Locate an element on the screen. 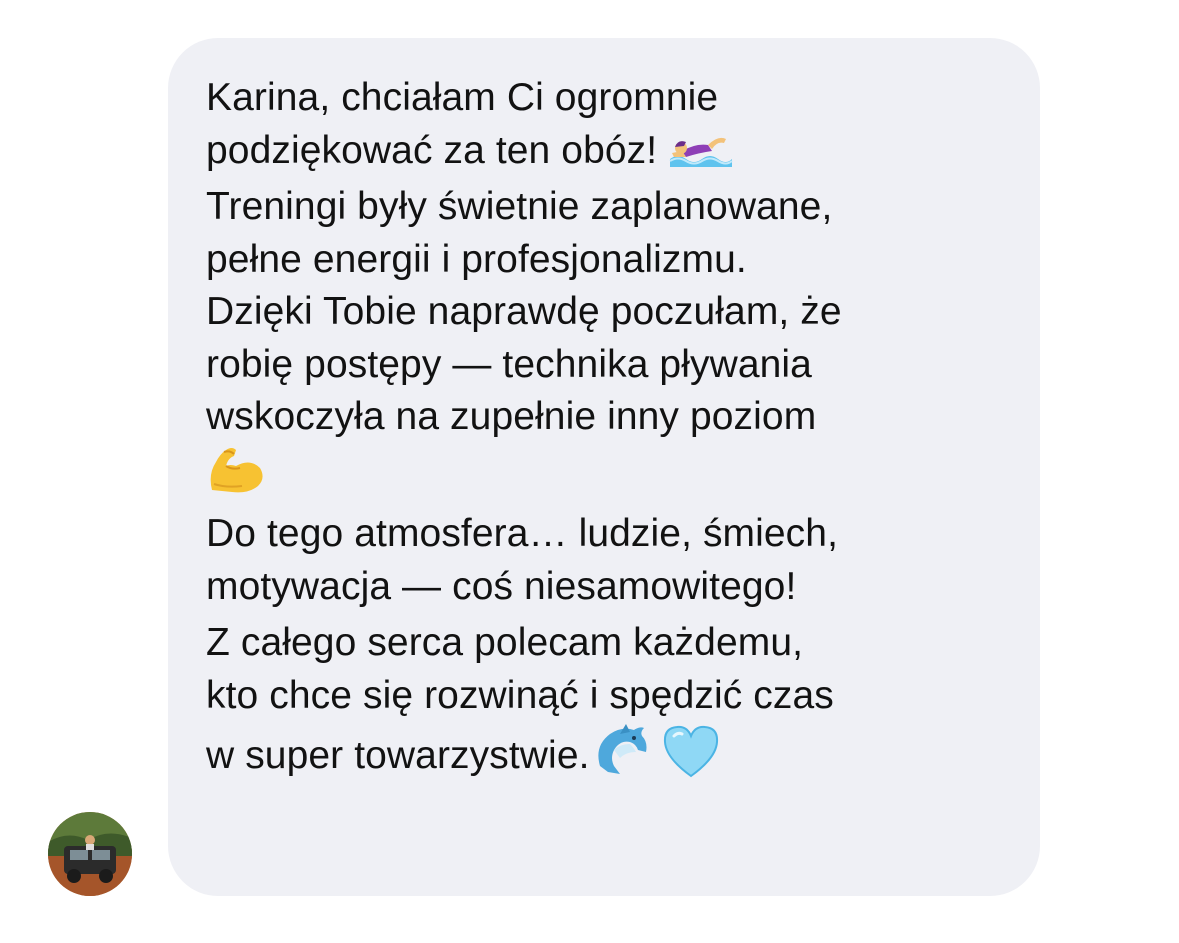 The width and height of the screenshot is (1179, 943). message-line: kto chce się rozwinąć i spędzić czas is located at coordinates (520, 695).